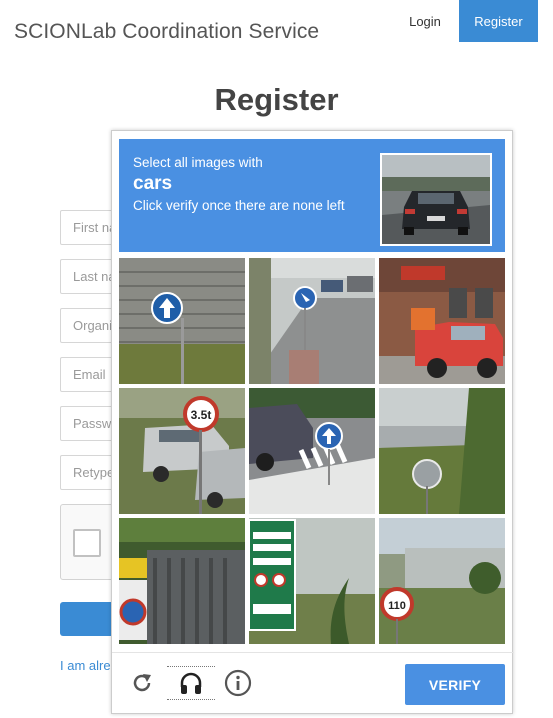 This screenshot has height=718, width=553. What do you see at coordinates (397, 606) in the screenshot?
I see `svg-text: 110` at bounding box center [397, 606].